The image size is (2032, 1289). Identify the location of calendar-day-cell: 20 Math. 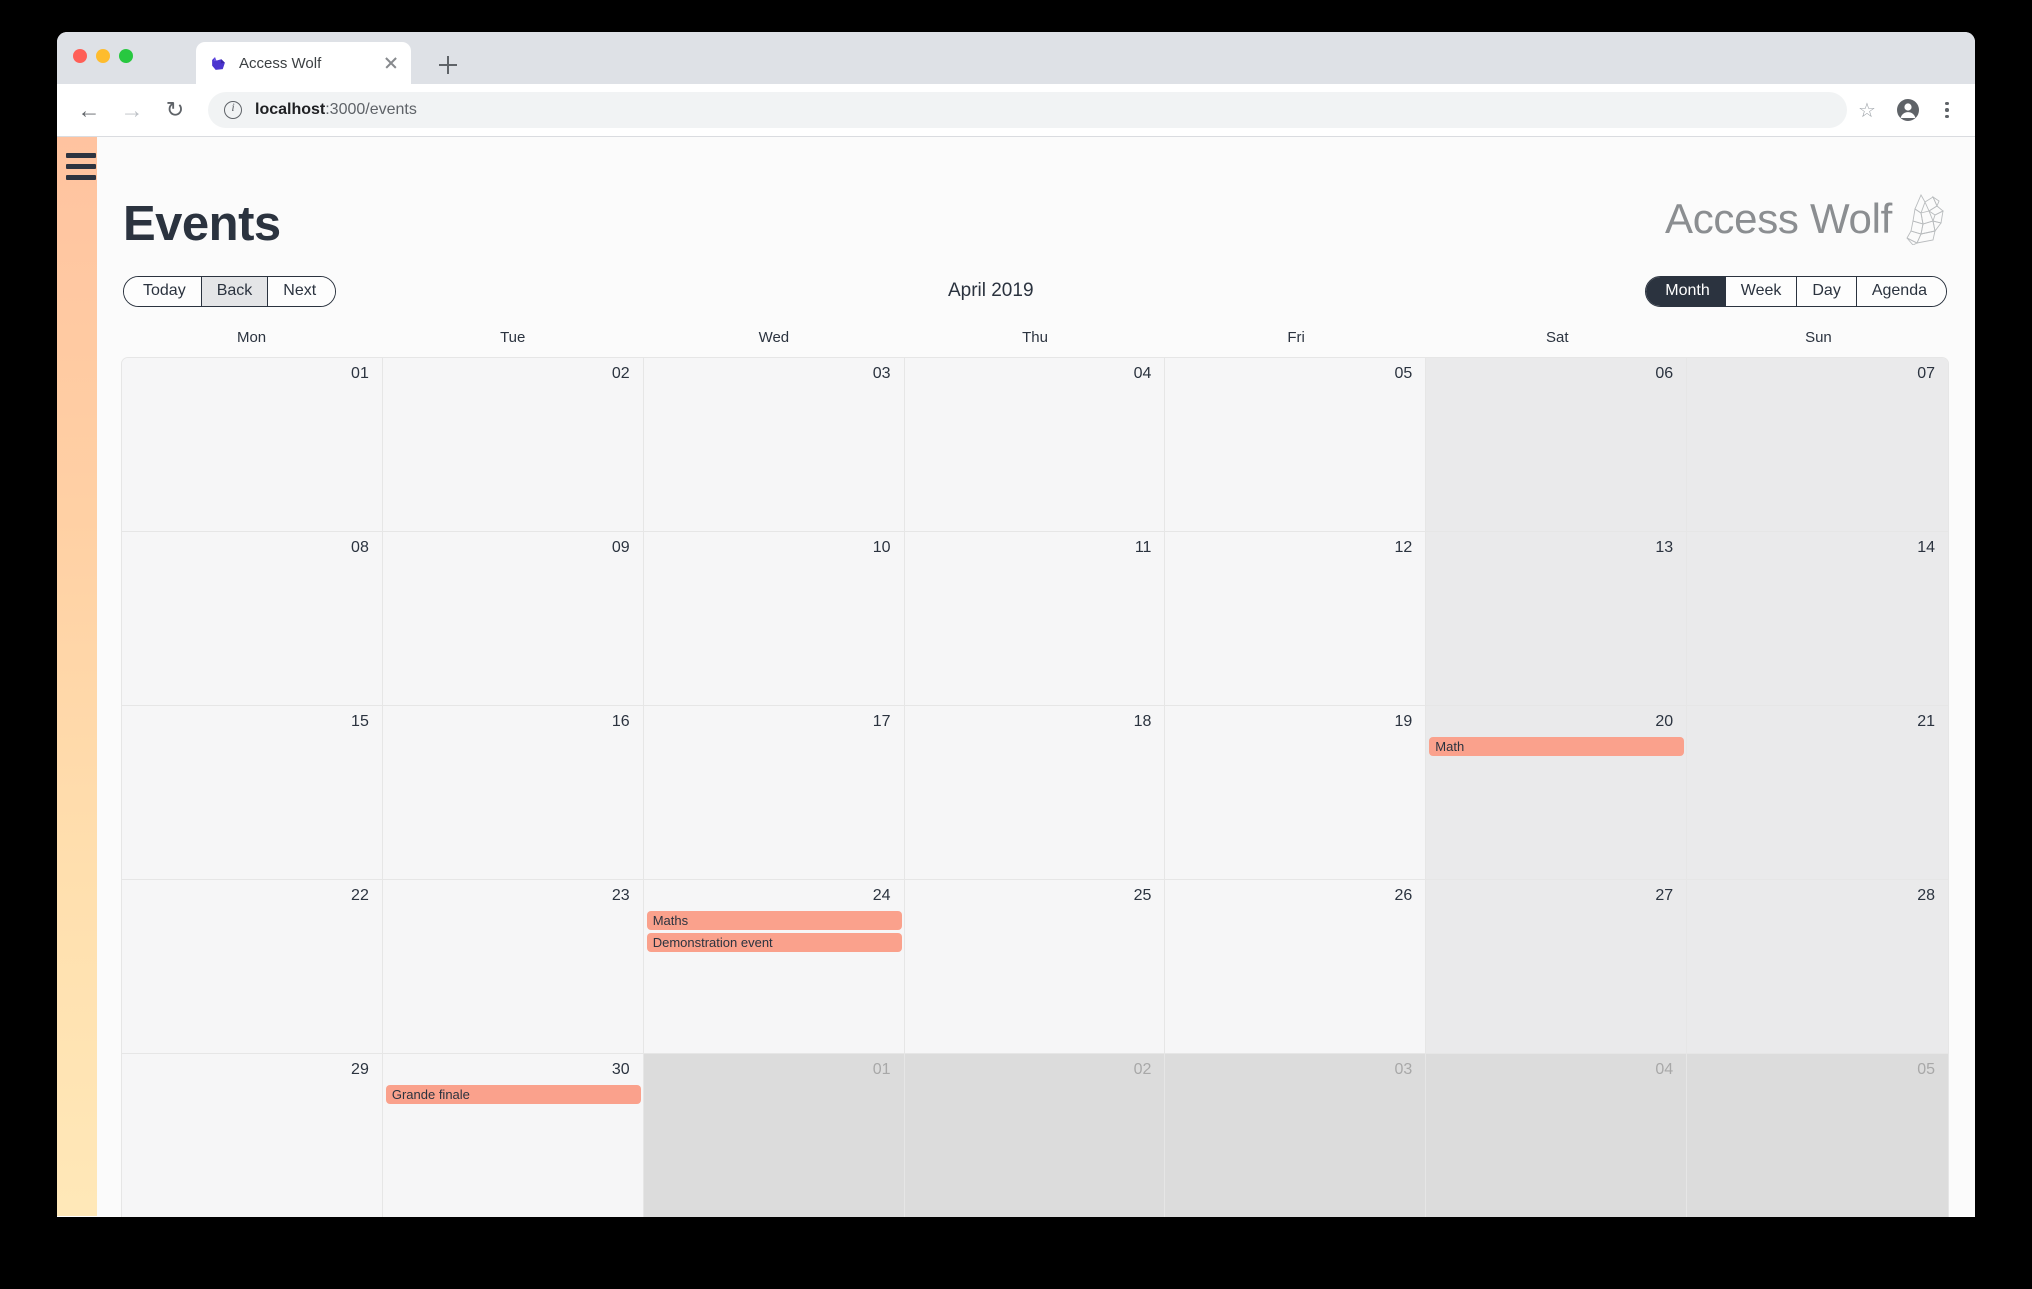
(1557, 792).